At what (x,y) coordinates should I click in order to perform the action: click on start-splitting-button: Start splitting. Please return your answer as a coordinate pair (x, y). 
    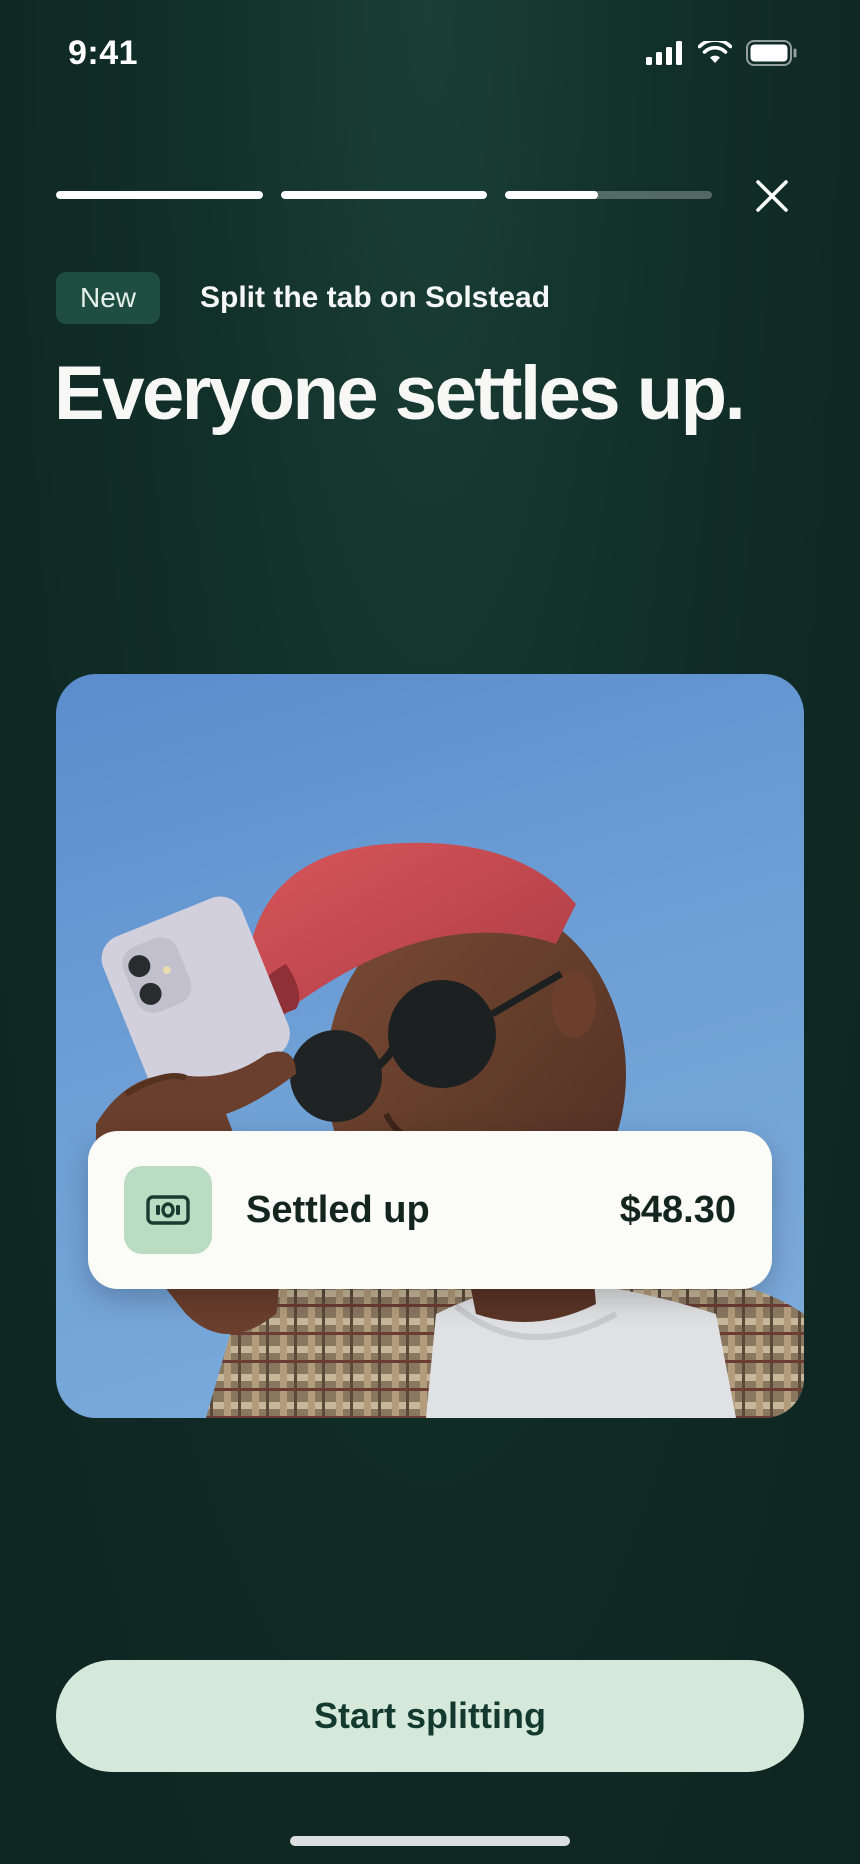
    Looking at the image, I should click on (430, 1716).